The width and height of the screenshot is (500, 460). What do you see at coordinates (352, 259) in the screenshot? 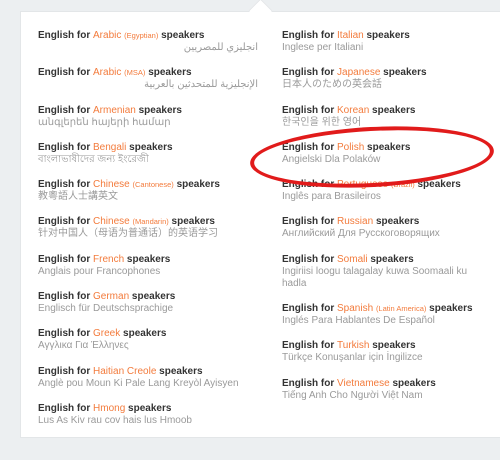
I see `language-name: Somali` at bounding box center [352, 259].